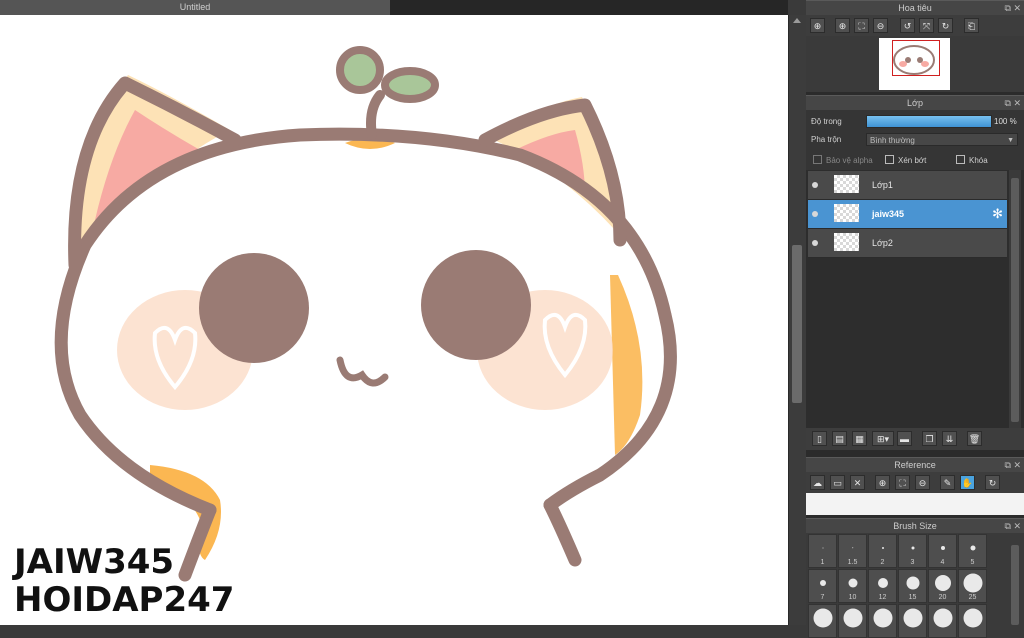  I want to click on brush-size-cell: 15, so click(912, 586).